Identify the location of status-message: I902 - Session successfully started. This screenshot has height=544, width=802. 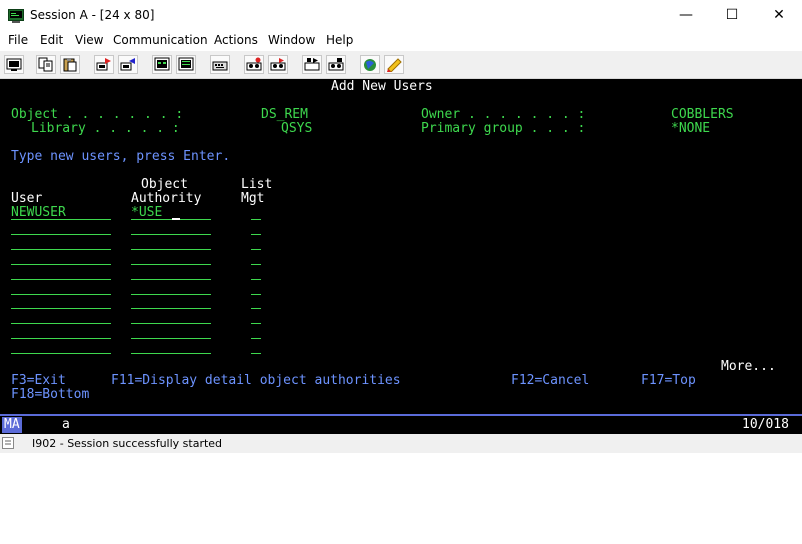
(127, 443).